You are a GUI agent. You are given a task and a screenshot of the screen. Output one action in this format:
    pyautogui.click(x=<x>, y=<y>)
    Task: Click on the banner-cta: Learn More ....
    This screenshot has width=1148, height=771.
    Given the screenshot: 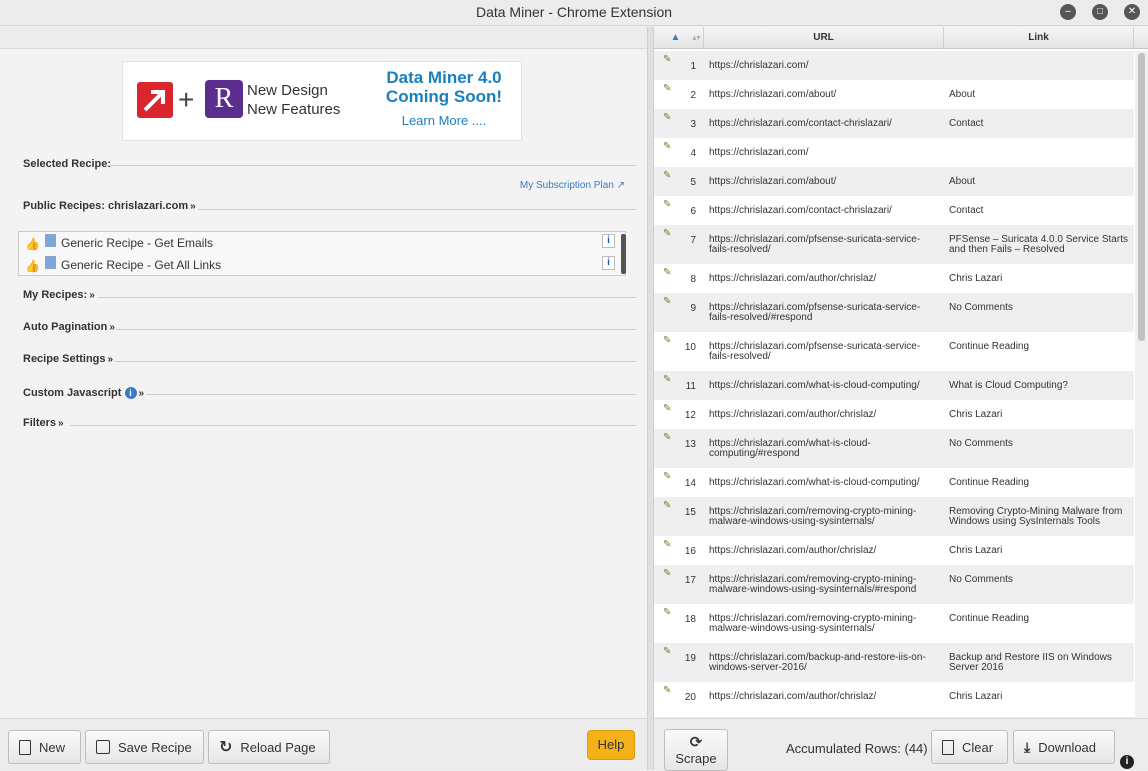 What is the action you would take?
    pyautogui.click(x=444, y=120)
    